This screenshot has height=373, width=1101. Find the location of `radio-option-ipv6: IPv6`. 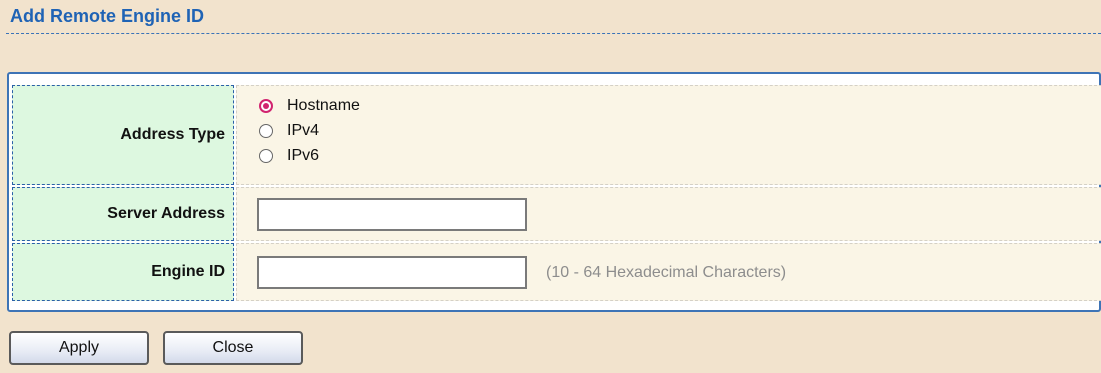

radio-option-ipv6: IPv6 is located at coordinates (289, 156).